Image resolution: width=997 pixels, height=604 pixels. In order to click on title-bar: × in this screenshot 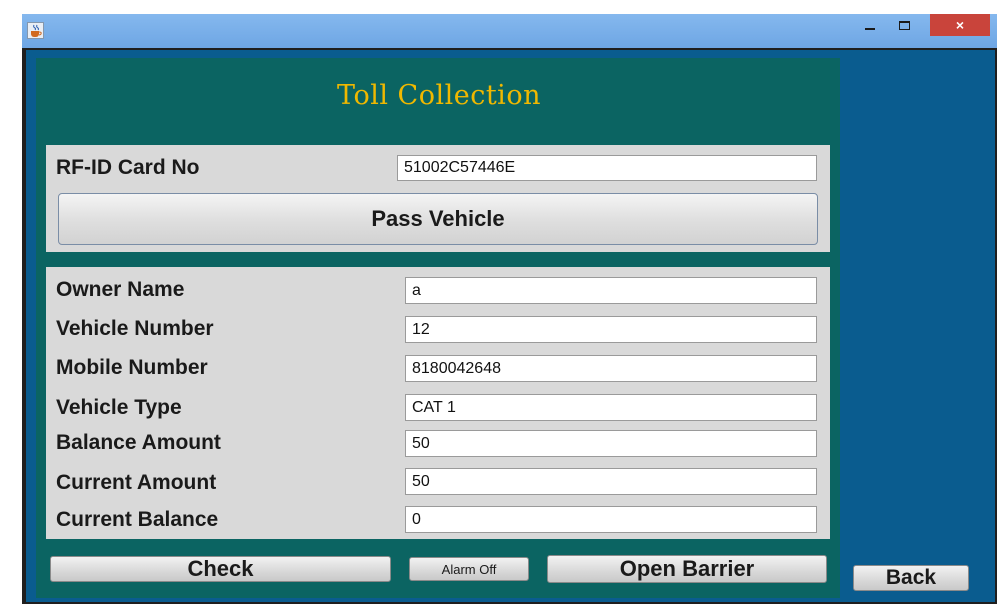, I will do `click(509, 31)`.